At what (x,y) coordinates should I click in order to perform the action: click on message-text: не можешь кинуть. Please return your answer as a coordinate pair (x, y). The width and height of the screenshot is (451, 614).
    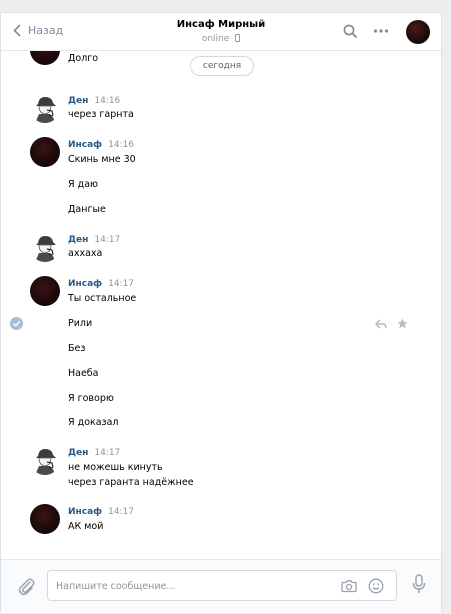
    Looking at the image, I should click on (115, 467).